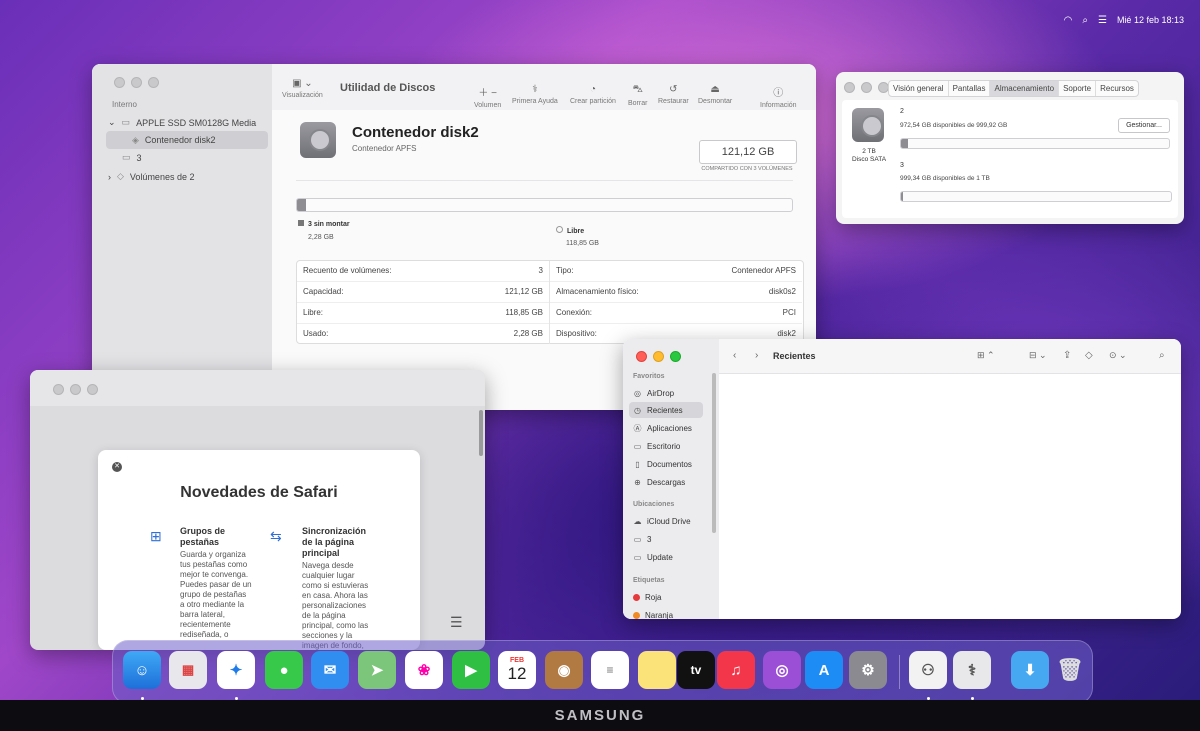 This screenshot has height=731, width=1200. I want to click on erase-button: ⛍ Borrar, so click(637, 95).